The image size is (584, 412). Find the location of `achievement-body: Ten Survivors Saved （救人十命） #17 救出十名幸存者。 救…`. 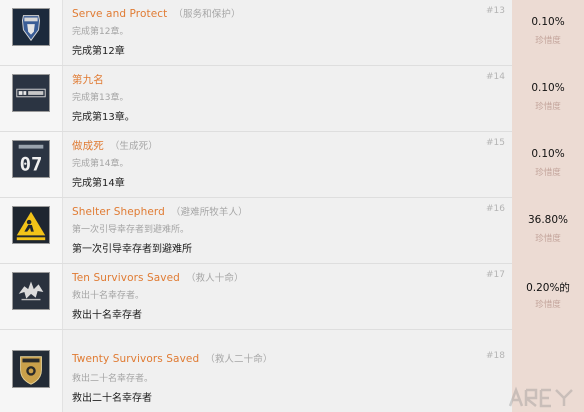

achievement-body: Ten Survivors Saved （救人十命） #17 救出十名幸存者。 救… is located at coordinates (287, 297).